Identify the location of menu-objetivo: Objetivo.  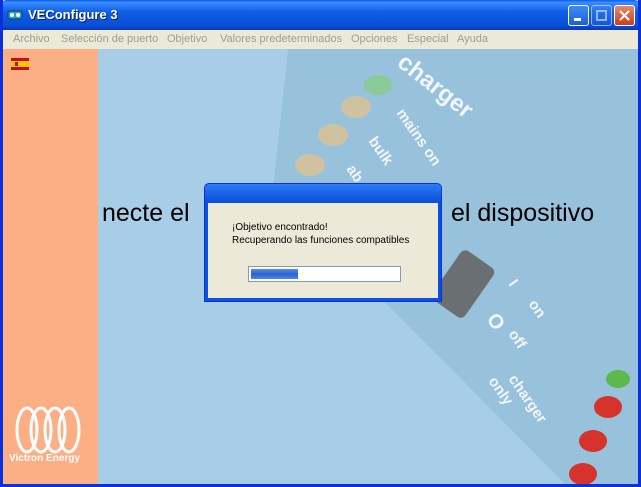
(187, 39).